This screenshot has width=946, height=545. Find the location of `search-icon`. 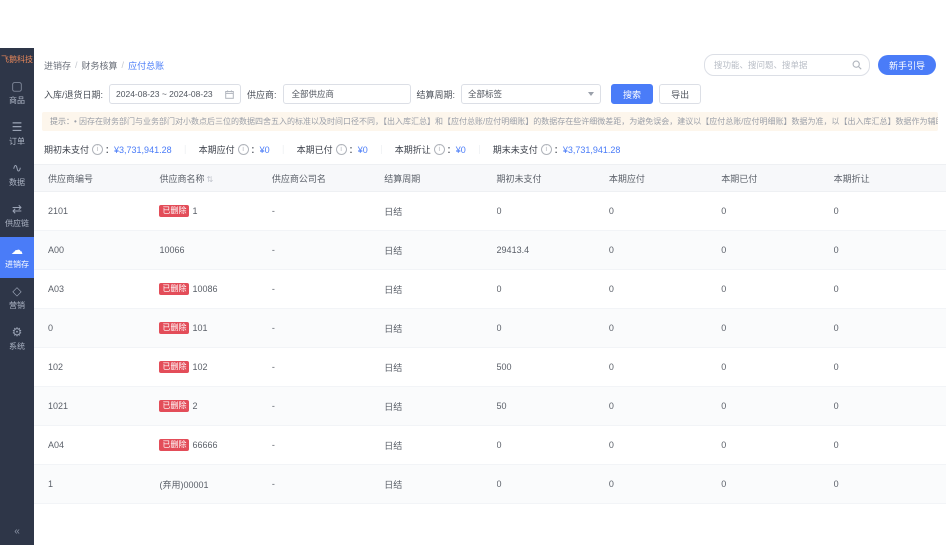

search-icon is located at coordinates (857, 65).